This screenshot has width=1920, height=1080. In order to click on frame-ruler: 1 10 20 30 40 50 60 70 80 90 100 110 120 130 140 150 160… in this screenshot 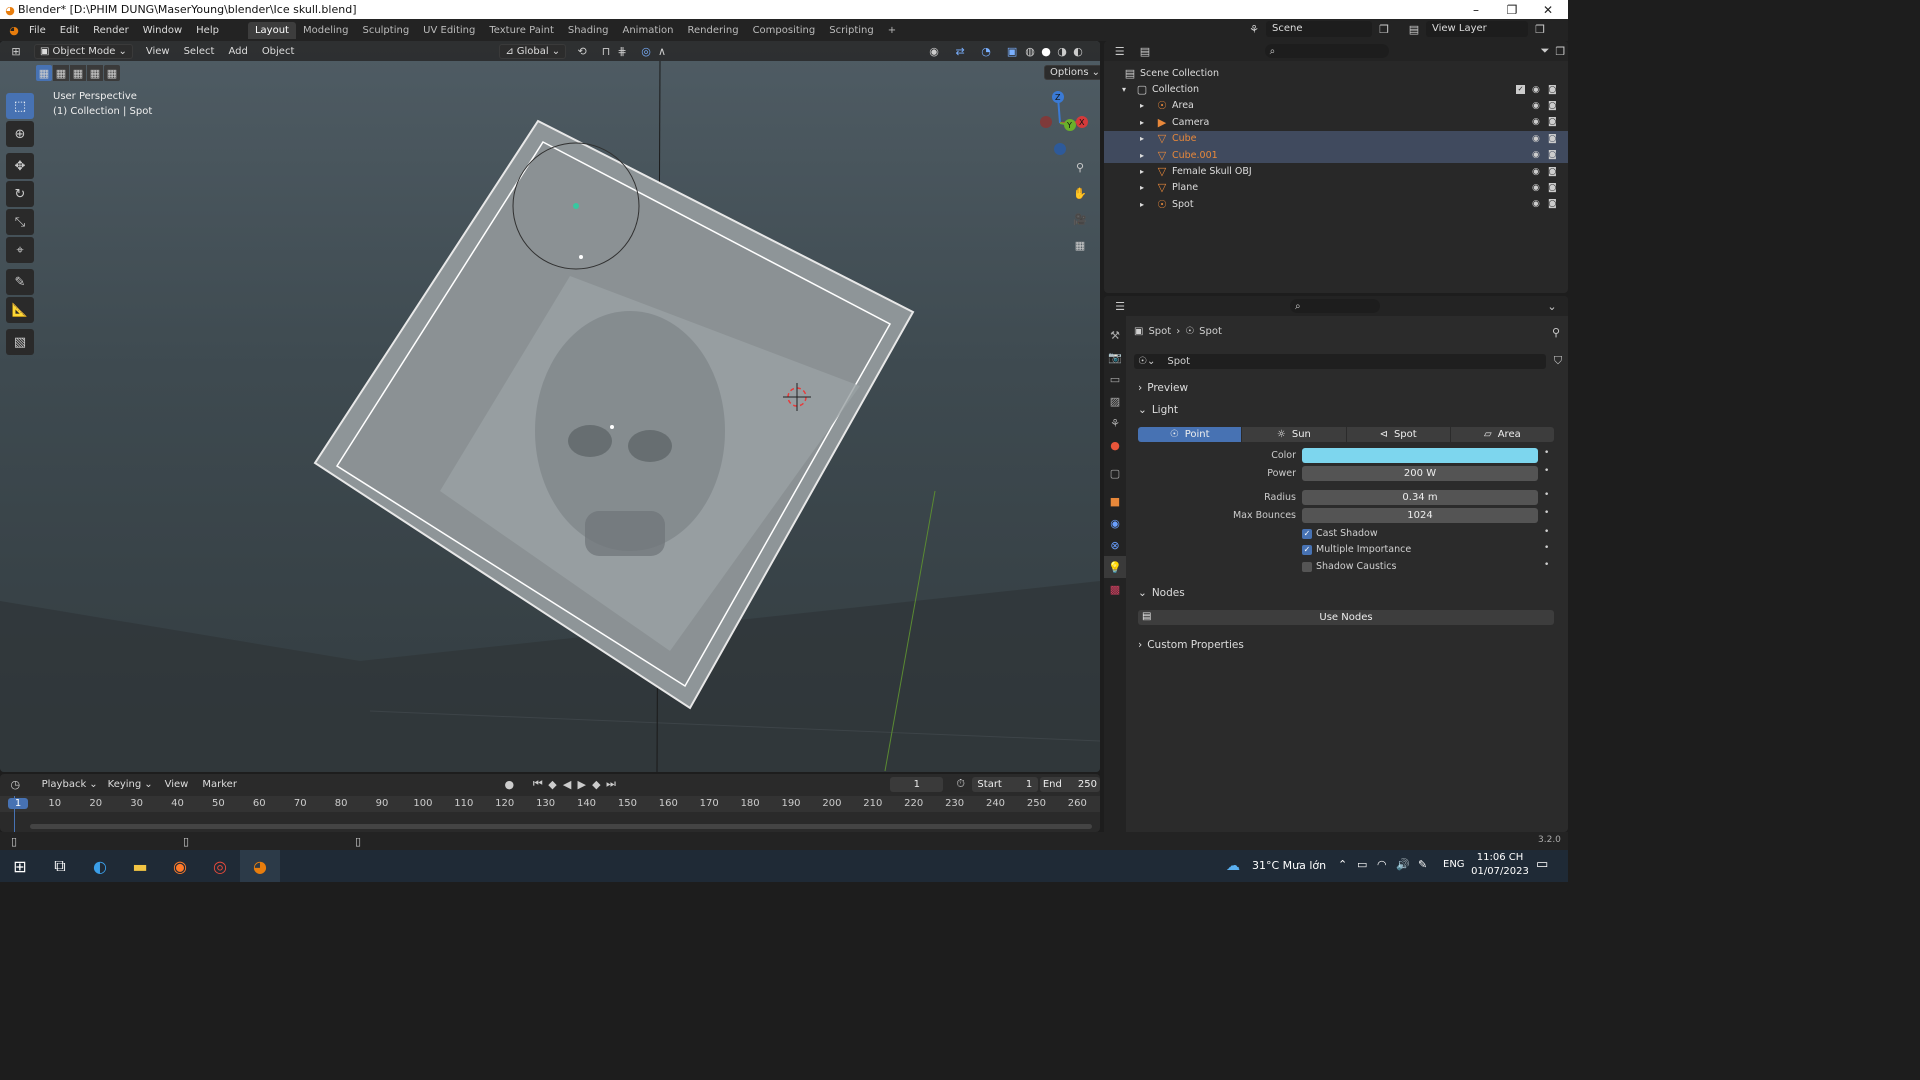, I will do `click(550, 804)`.